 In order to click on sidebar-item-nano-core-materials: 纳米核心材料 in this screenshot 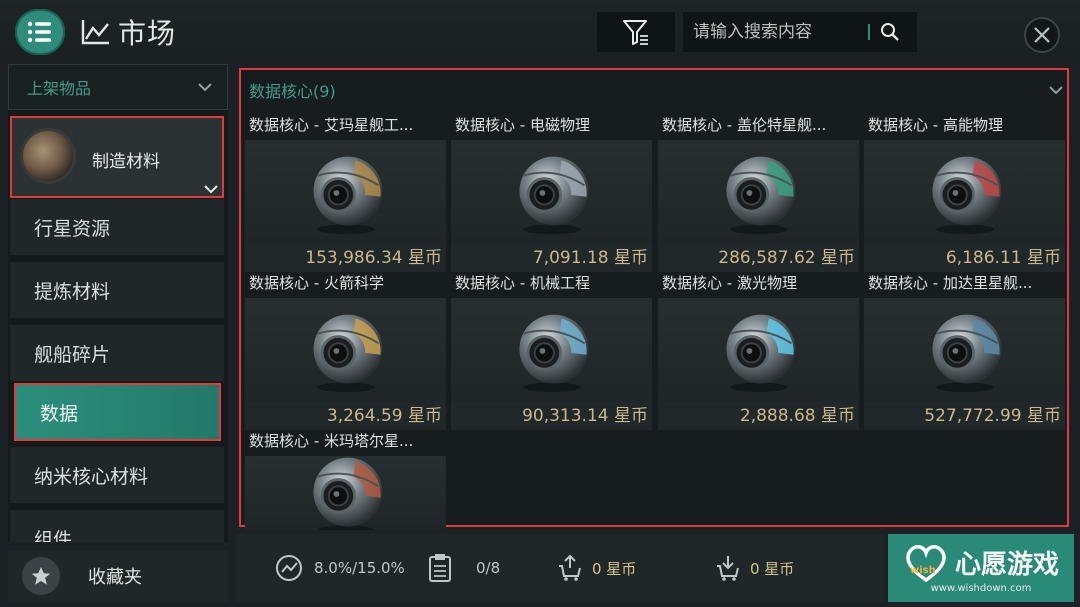, I will do `click(117, 475)`.